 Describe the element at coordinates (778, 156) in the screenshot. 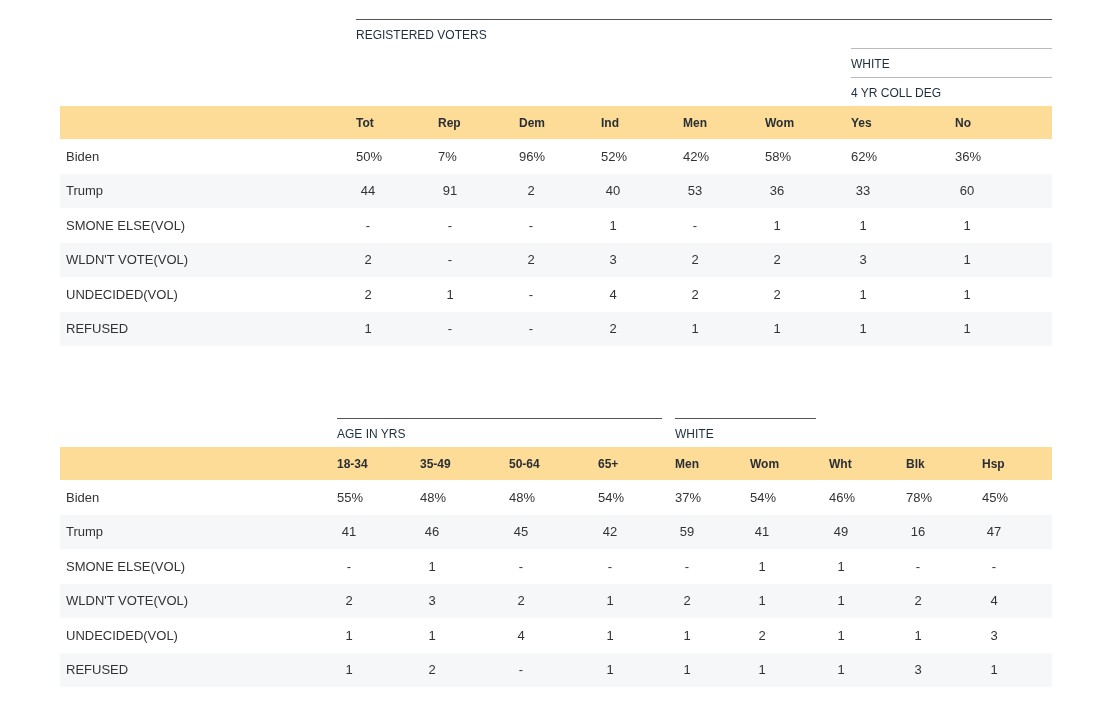

I see `table-cell-text: 58%` at that location.